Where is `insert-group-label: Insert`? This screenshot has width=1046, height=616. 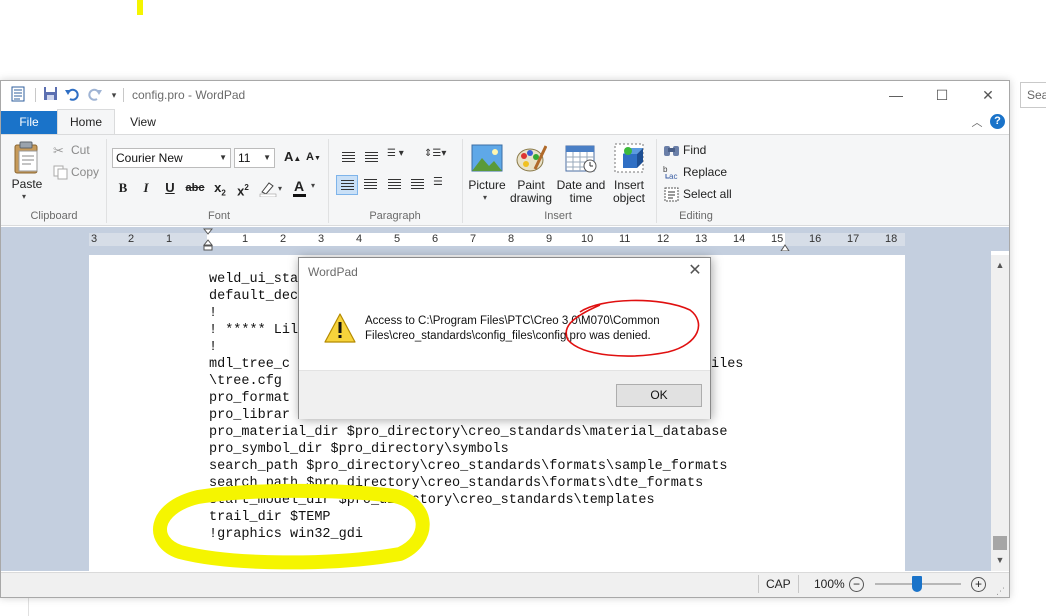 insert-group-label: Insert is located at coordinates (558, 216).